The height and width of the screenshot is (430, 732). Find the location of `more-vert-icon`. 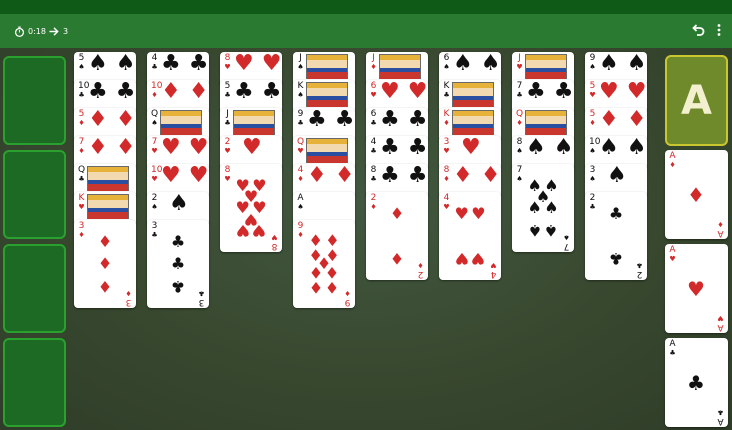

more-vert-icon is located at coordinates (719, 30).